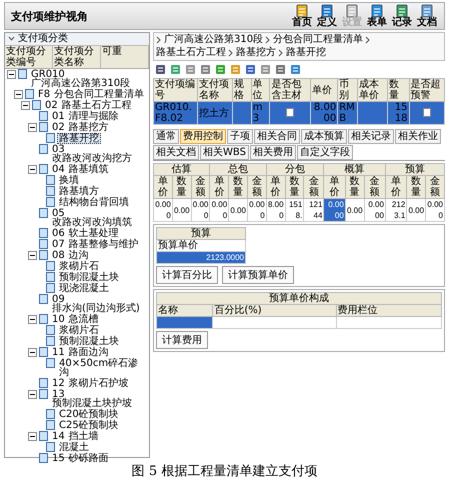 Image resolution: width=449 pixels, height=486 pixels. Describe the element at coordinates (80, 458) in the screenshot. I see `tree-item: 15 砂砾路面` at that location.